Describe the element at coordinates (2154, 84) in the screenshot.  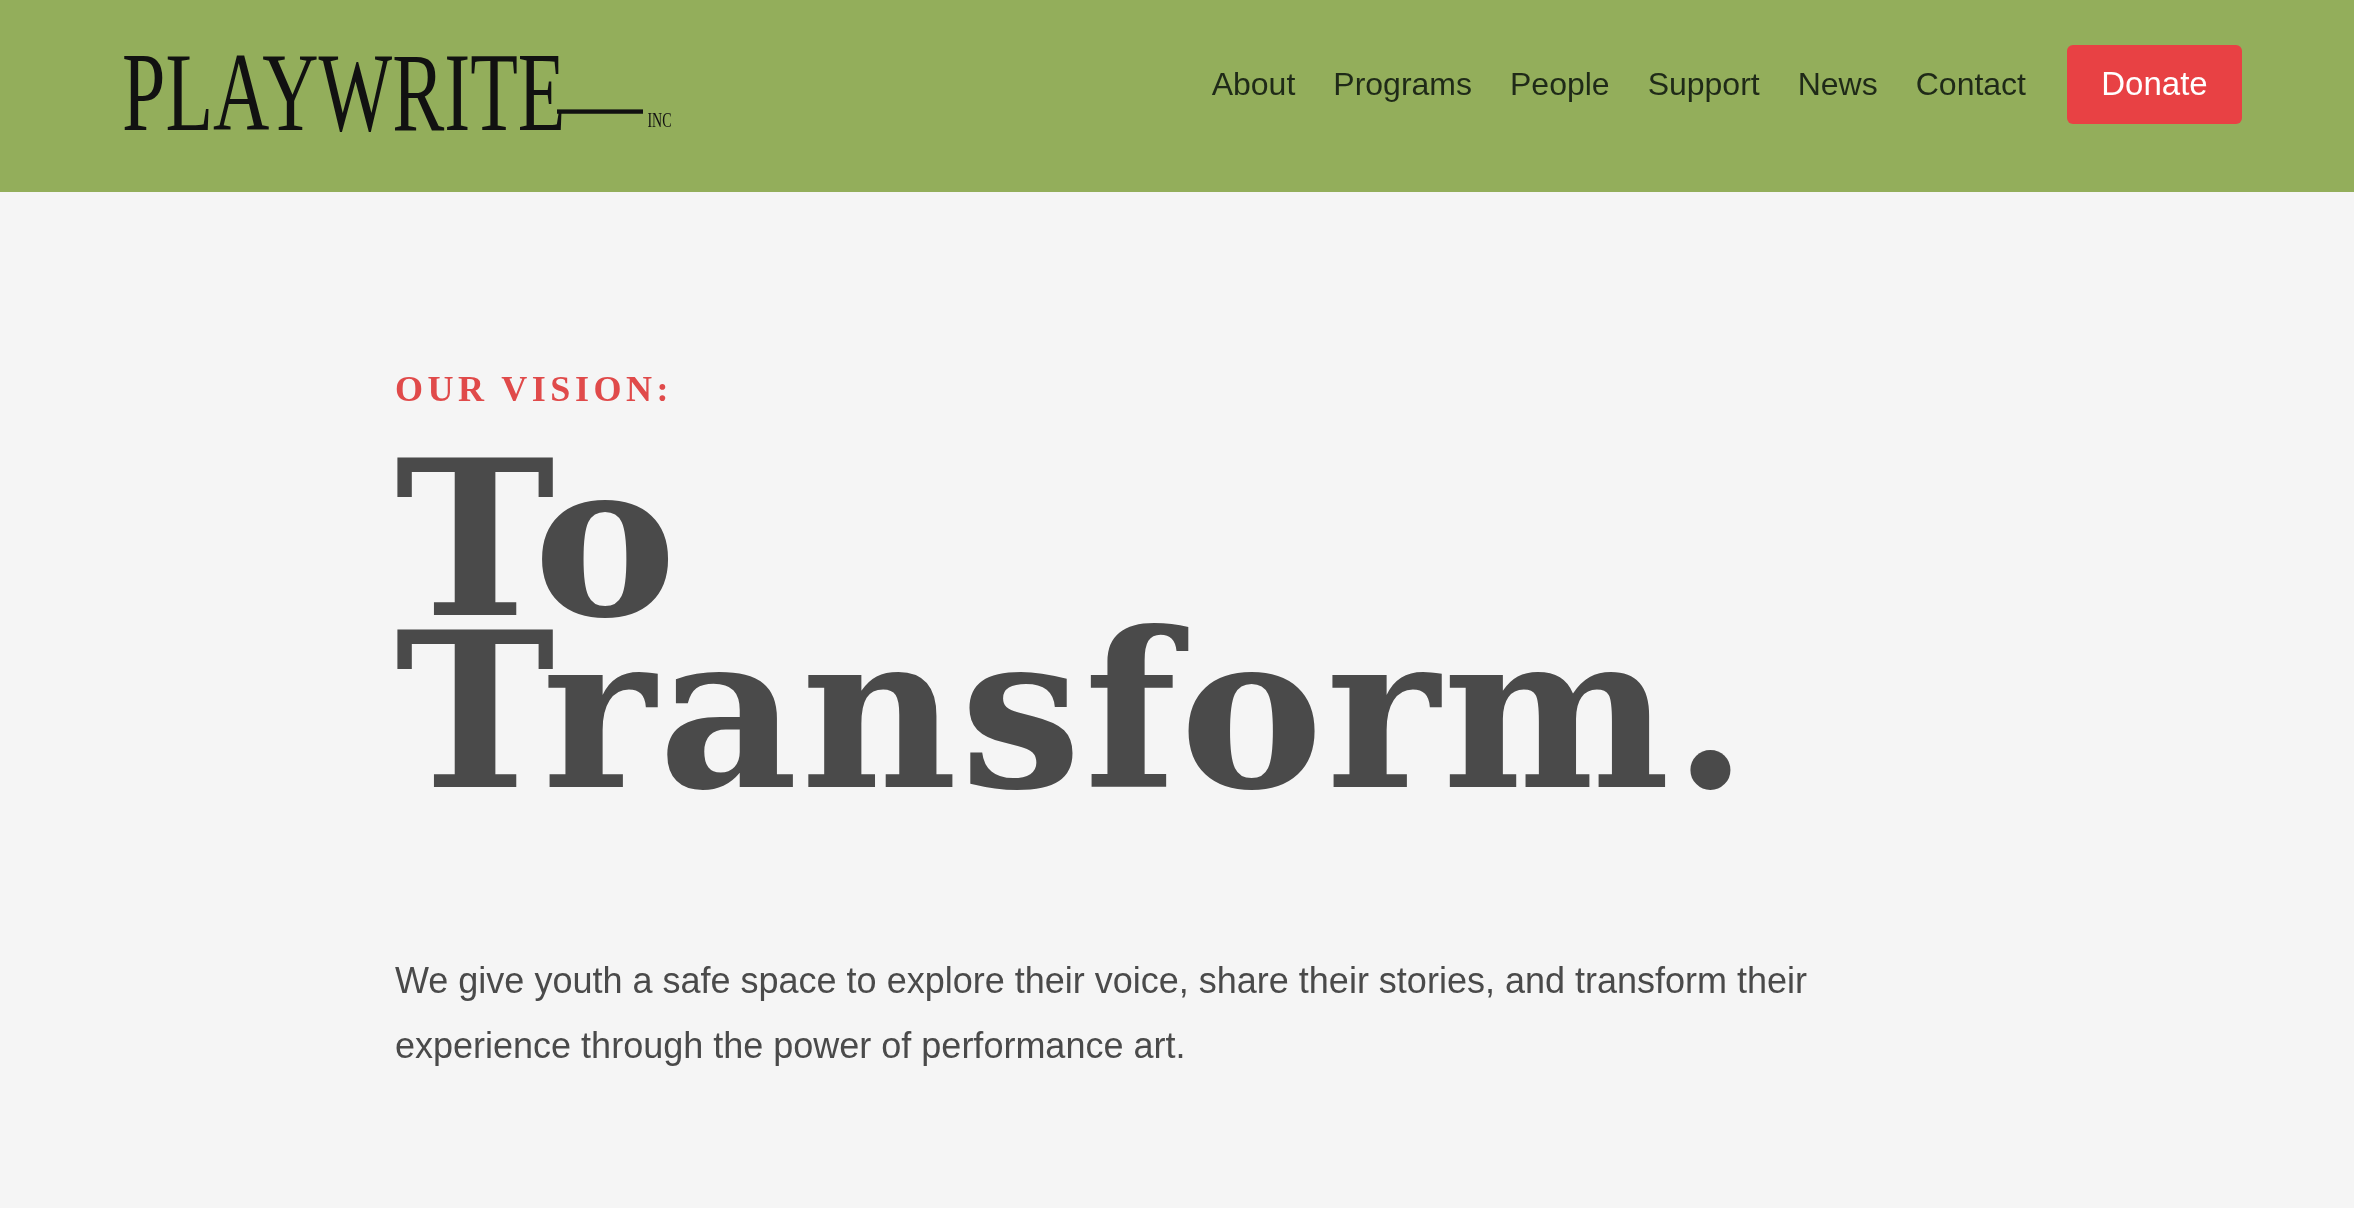
I see `donate-button: Donate` at that location.